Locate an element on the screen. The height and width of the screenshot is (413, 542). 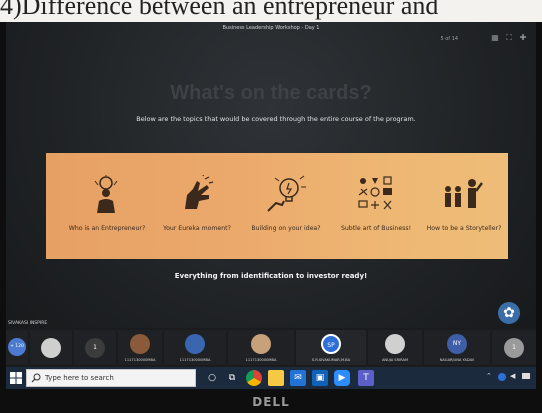
pin-icon: ✚ is located at coordinates (523, 37).